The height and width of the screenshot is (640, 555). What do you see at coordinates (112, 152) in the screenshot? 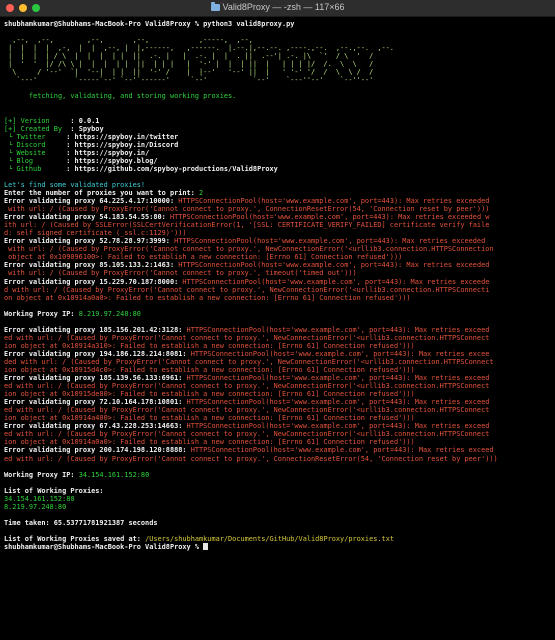
I see `info-value: https://spyboy.in/` at bounding box center [112, 152].